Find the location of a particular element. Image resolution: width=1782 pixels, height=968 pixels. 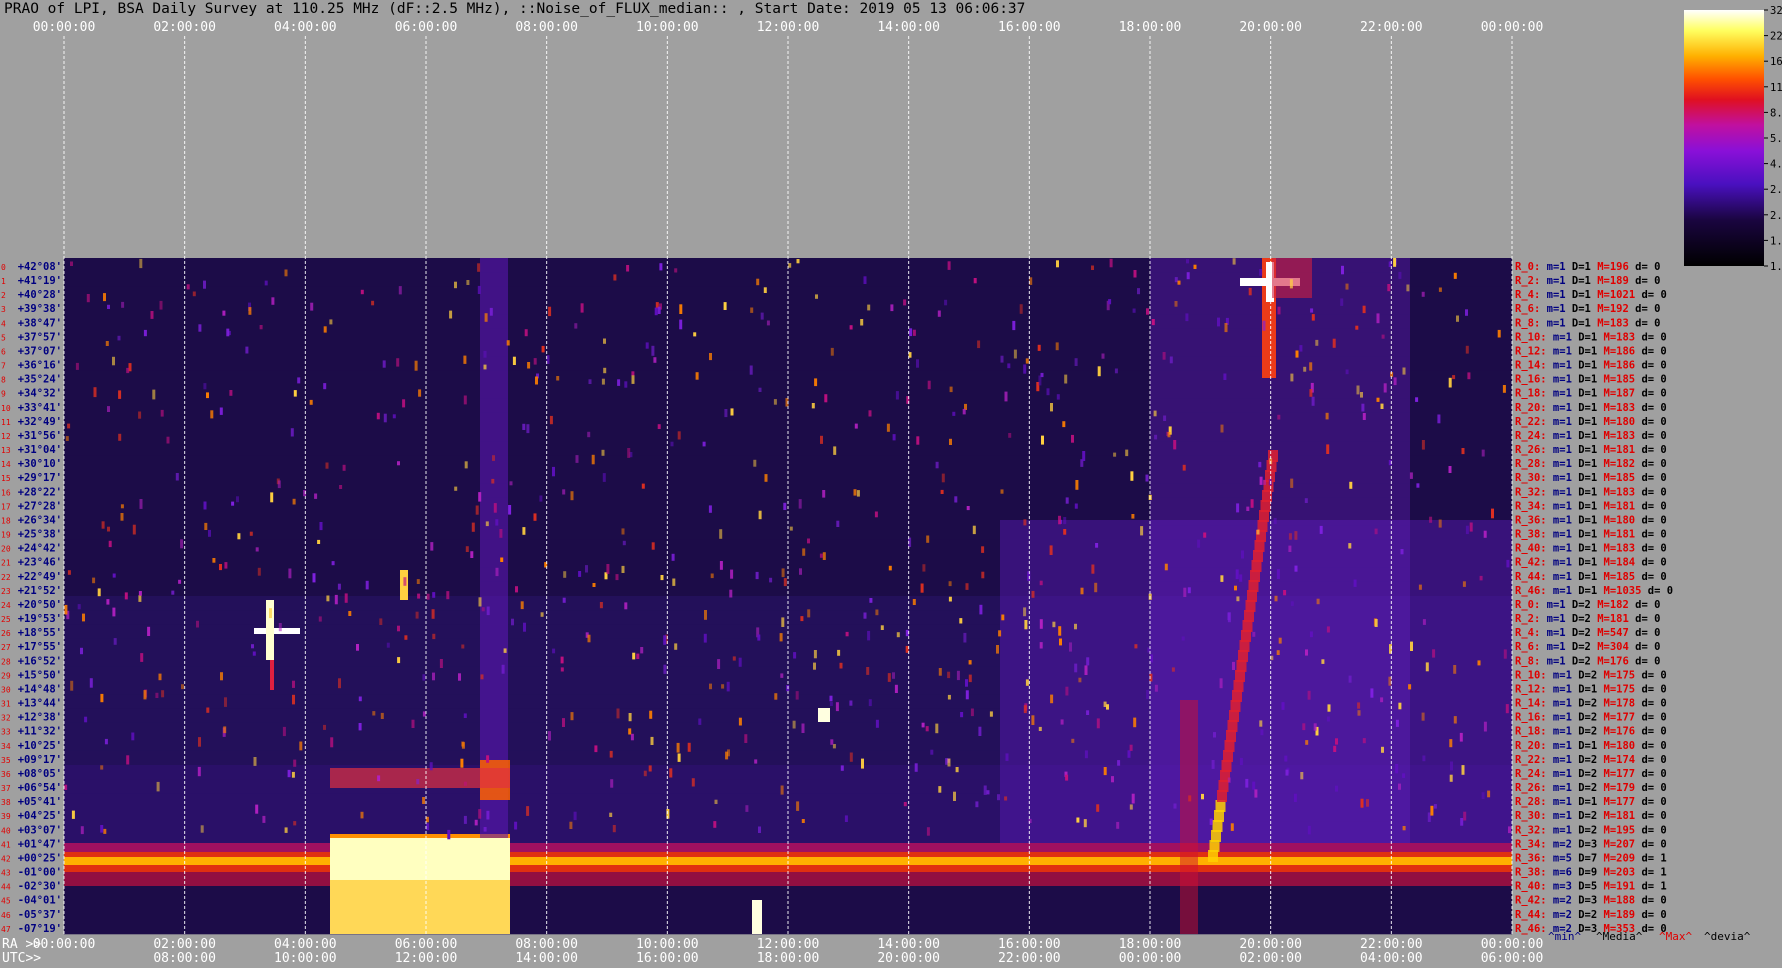

top-axis-tick-label: 22:00:00 is located at coordinates (1391, 27).